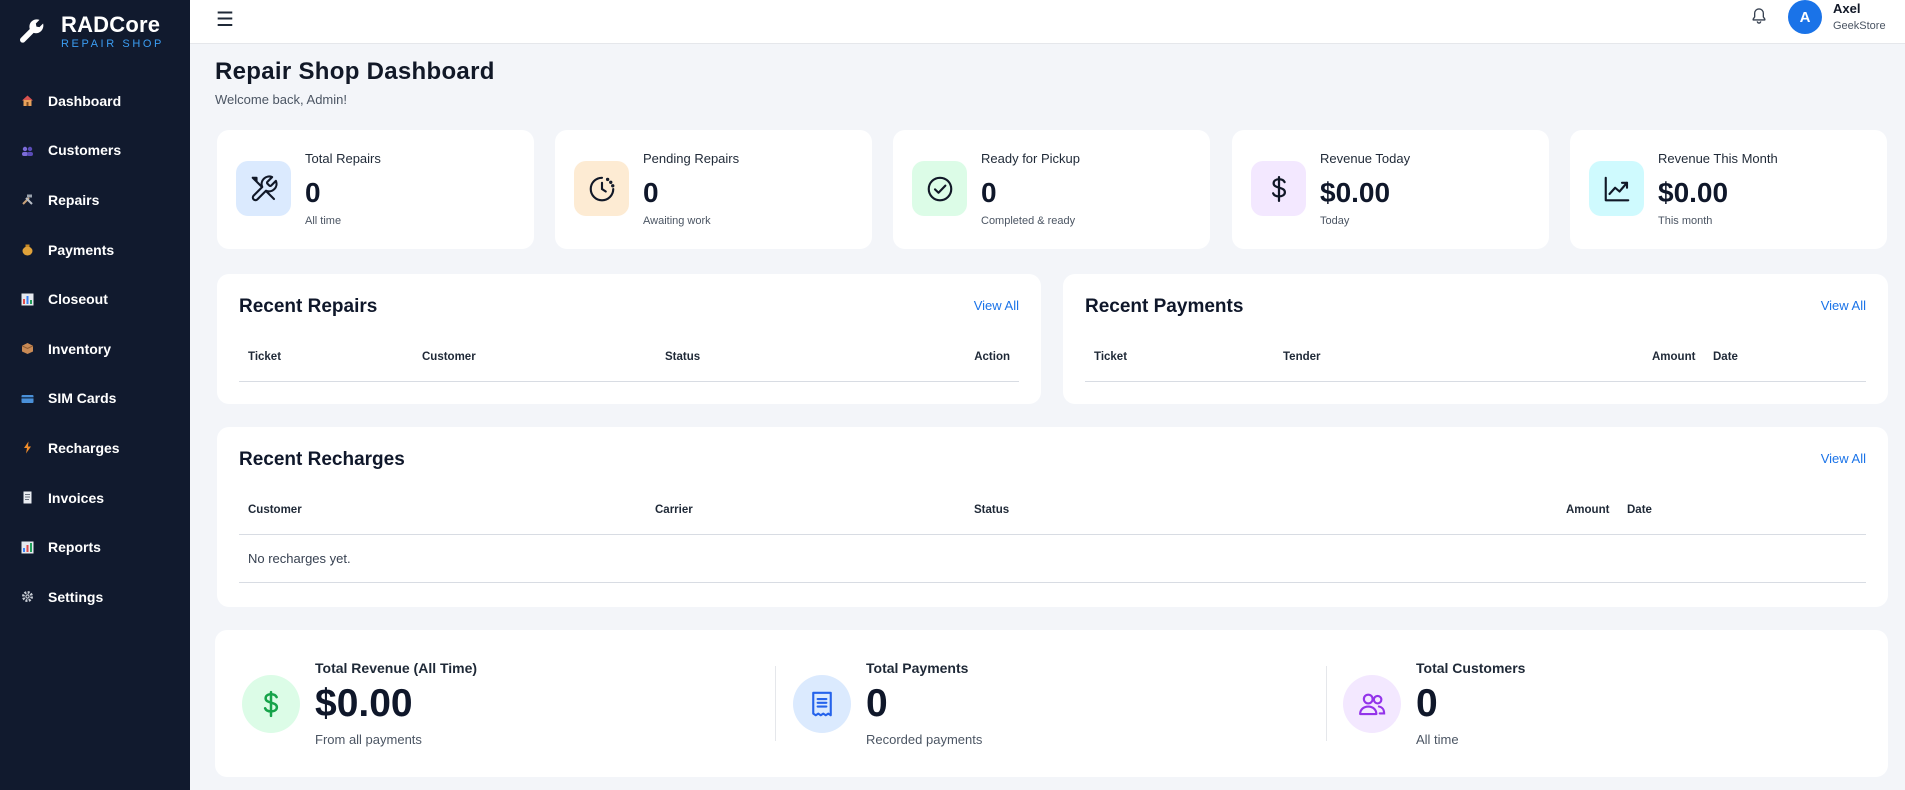  I want to click on column-header: Carrier, so click(674, 510).